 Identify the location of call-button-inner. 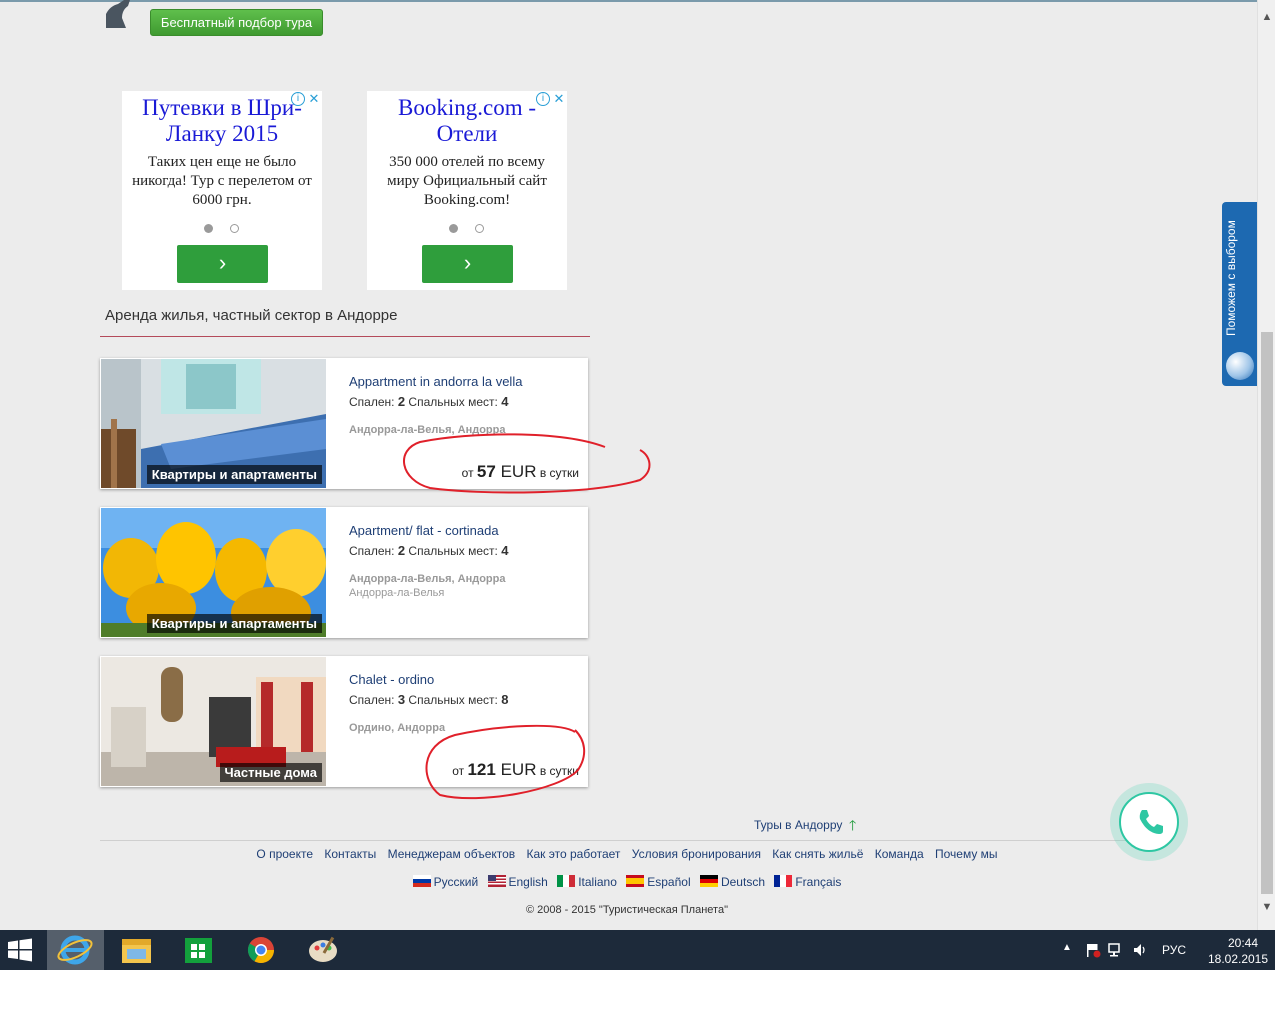
(1149, 822).